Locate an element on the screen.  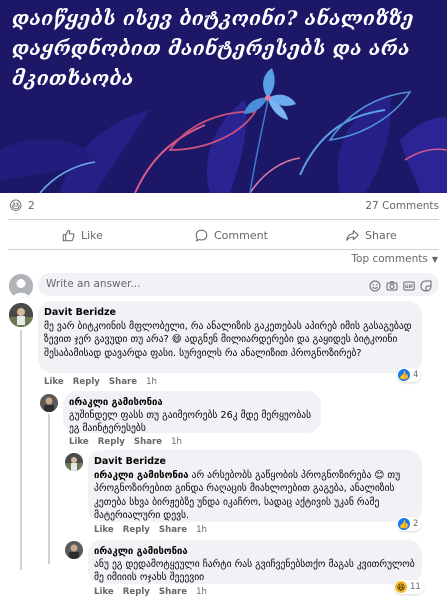
current-user-avatar is located at coordinates (21, 286).